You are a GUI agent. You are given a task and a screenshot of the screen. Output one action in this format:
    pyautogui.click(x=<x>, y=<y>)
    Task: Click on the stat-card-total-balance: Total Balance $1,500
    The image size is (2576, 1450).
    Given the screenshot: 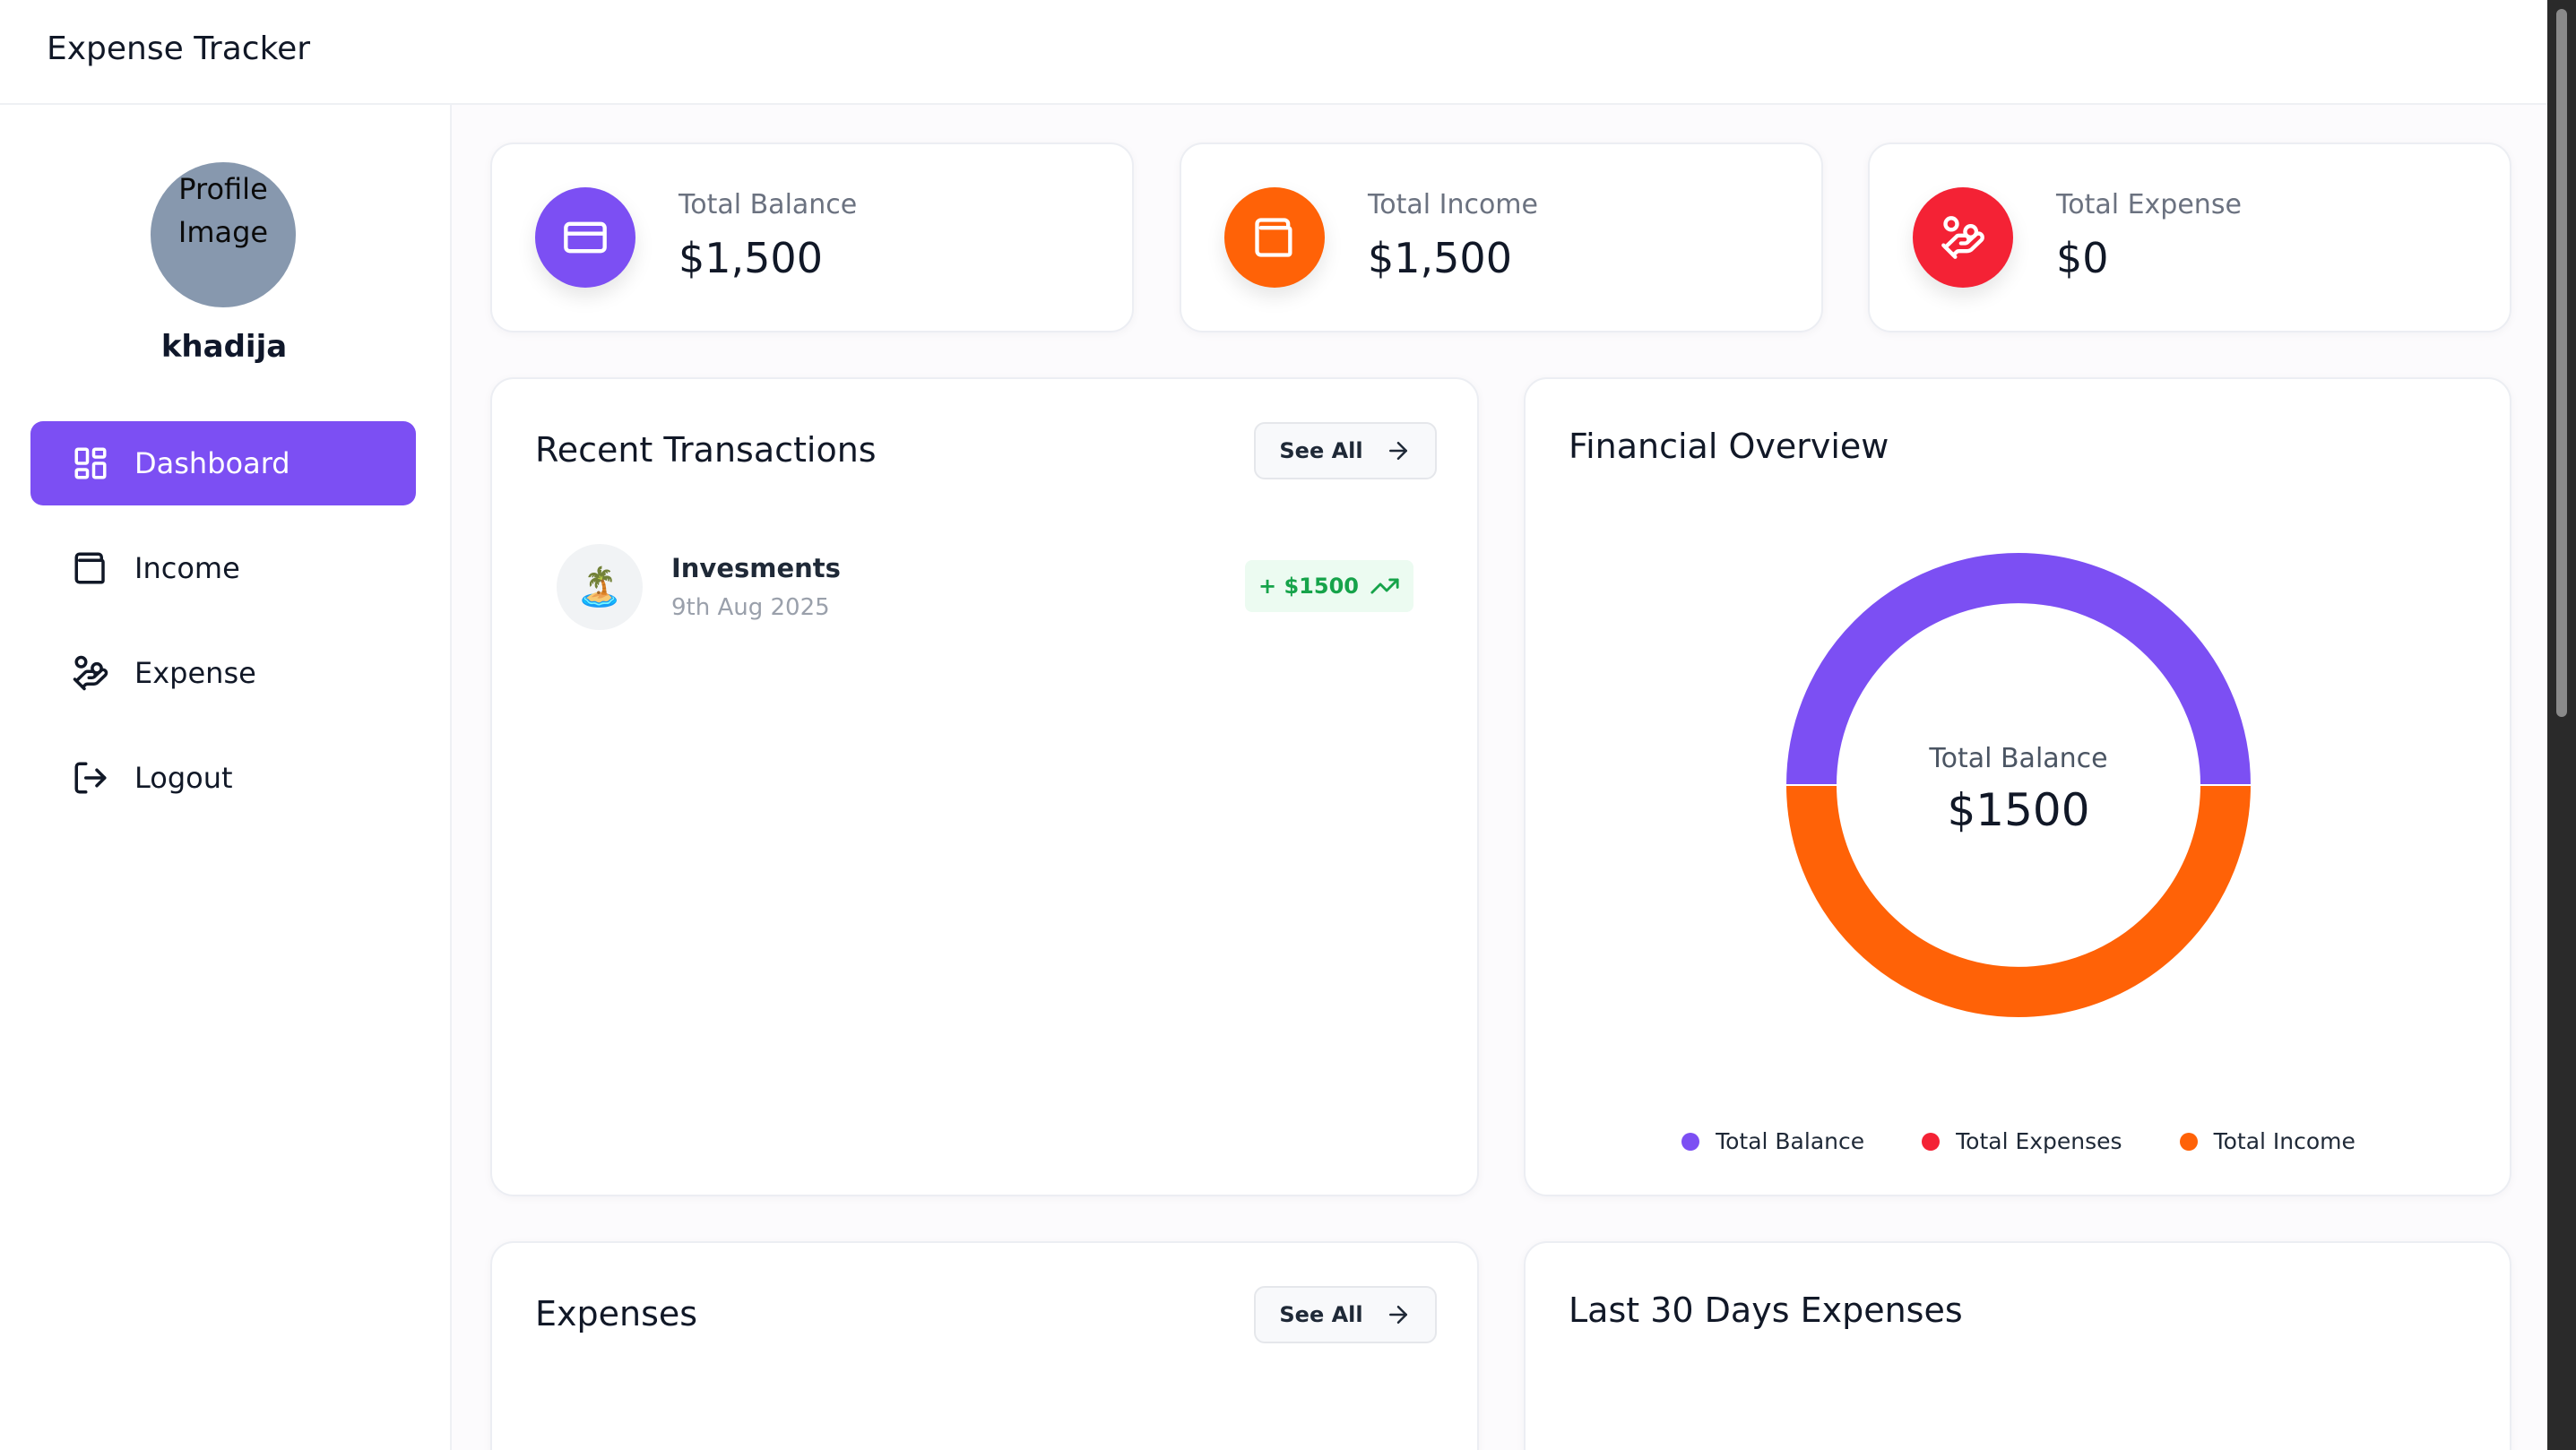 What is the action you would take?
    pyautogui.click(x=812, y=237)
    